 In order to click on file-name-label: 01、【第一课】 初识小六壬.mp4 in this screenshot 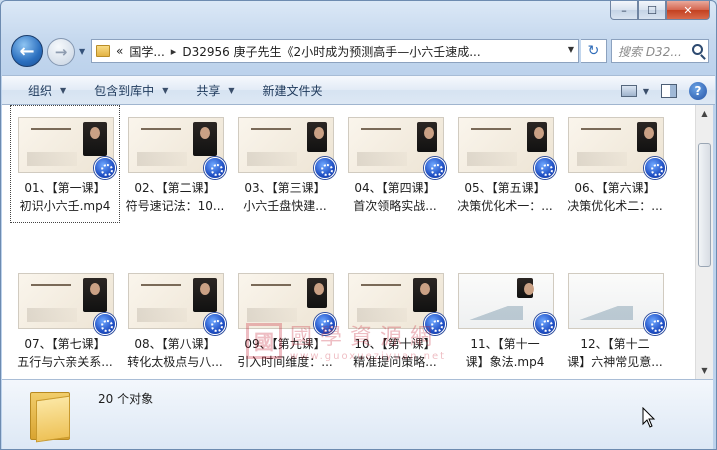, I will do `click(65, 197)`.